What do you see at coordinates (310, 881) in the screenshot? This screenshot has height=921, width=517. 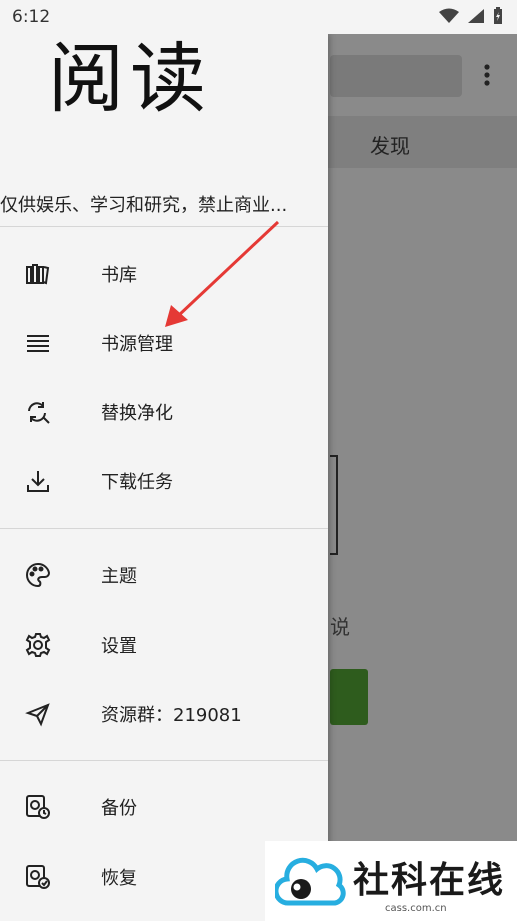 I see `cloud-logo-icon` at bounding box center [310, 881].